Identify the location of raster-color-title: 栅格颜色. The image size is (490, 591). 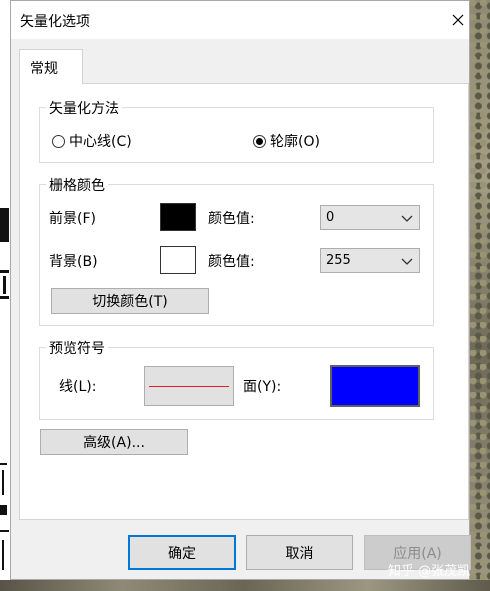
(77, 185).